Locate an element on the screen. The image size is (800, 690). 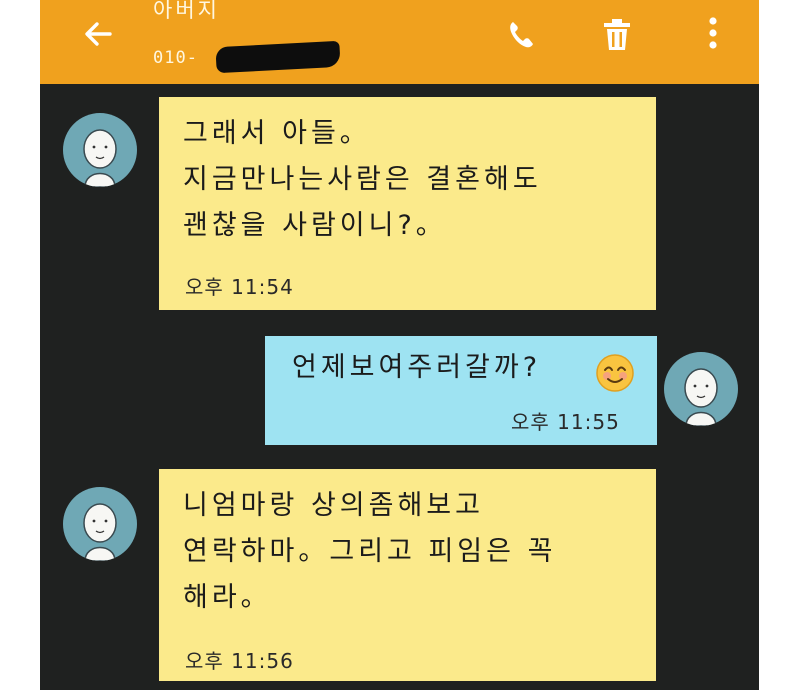
message-text: 그래서 아들。 지금만나는사람은 결혼해도 괜찮을 사람이니?。 is located at coordinates (362, 179).